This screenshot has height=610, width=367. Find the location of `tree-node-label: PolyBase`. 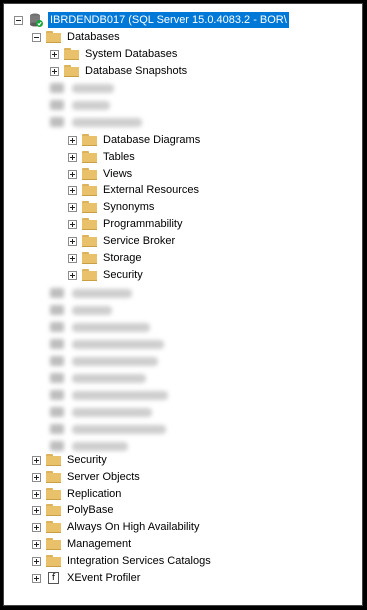

tree-node-label: PolyBase is located at coordinates (90, 510).